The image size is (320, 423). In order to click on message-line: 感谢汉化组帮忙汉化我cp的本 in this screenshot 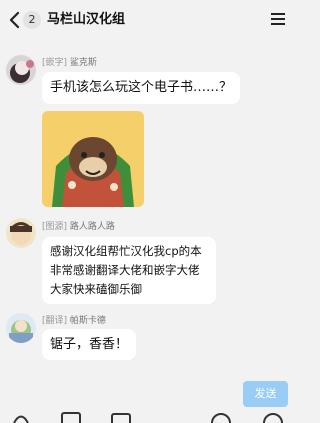, I will do `click(126, 251)`.